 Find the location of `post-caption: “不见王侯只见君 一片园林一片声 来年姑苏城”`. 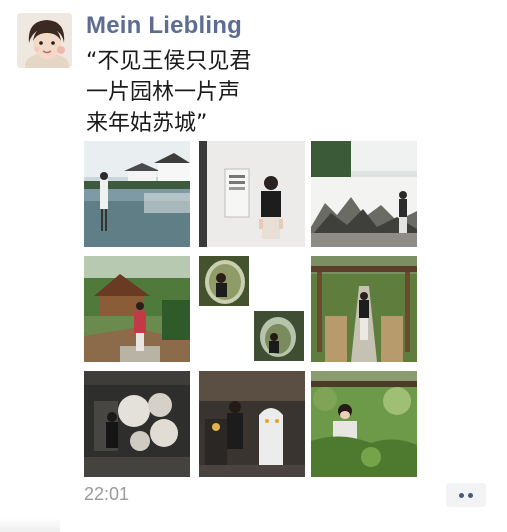

post-caption: “不见王侯只见君 一片园林一片声 来年姑苏城” is located at coordinates (276, 92).